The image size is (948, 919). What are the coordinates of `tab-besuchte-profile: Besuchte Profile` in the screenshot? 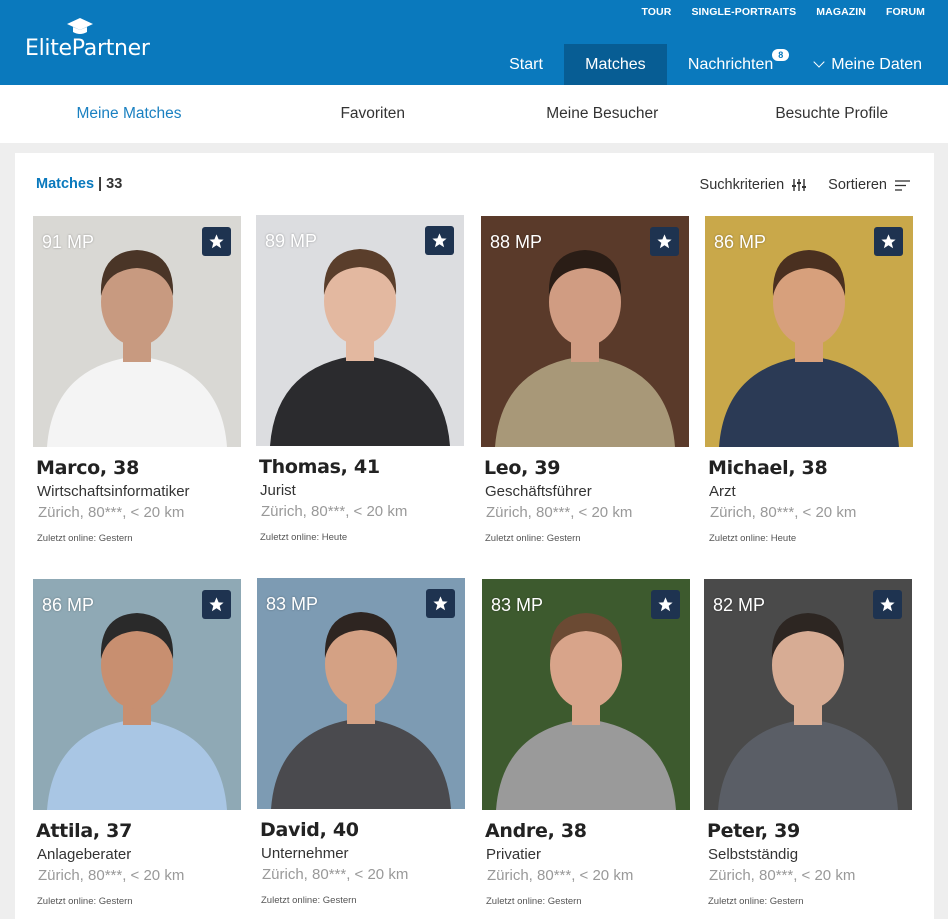 It's located at (832, 114).